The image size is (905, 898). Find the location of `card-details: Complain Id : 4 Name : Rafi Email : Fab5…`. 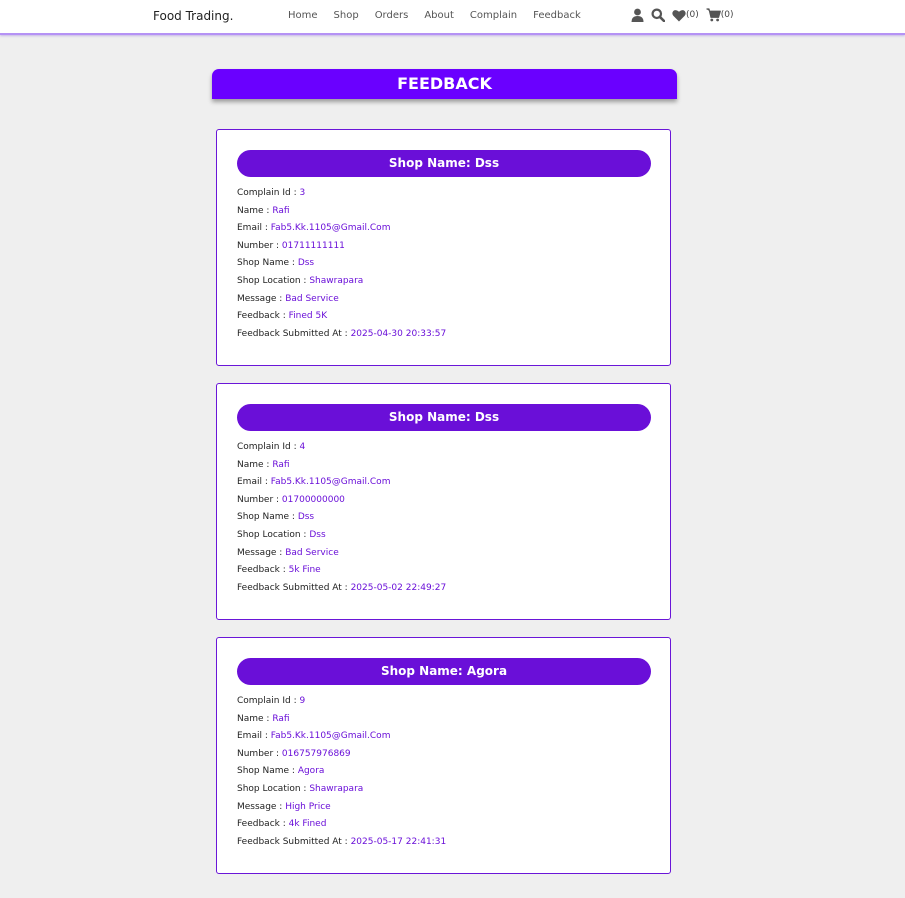

card-details: Complain Id : 4 Name : Rafi Email : Fab5… is located at coordinates (341, 520).